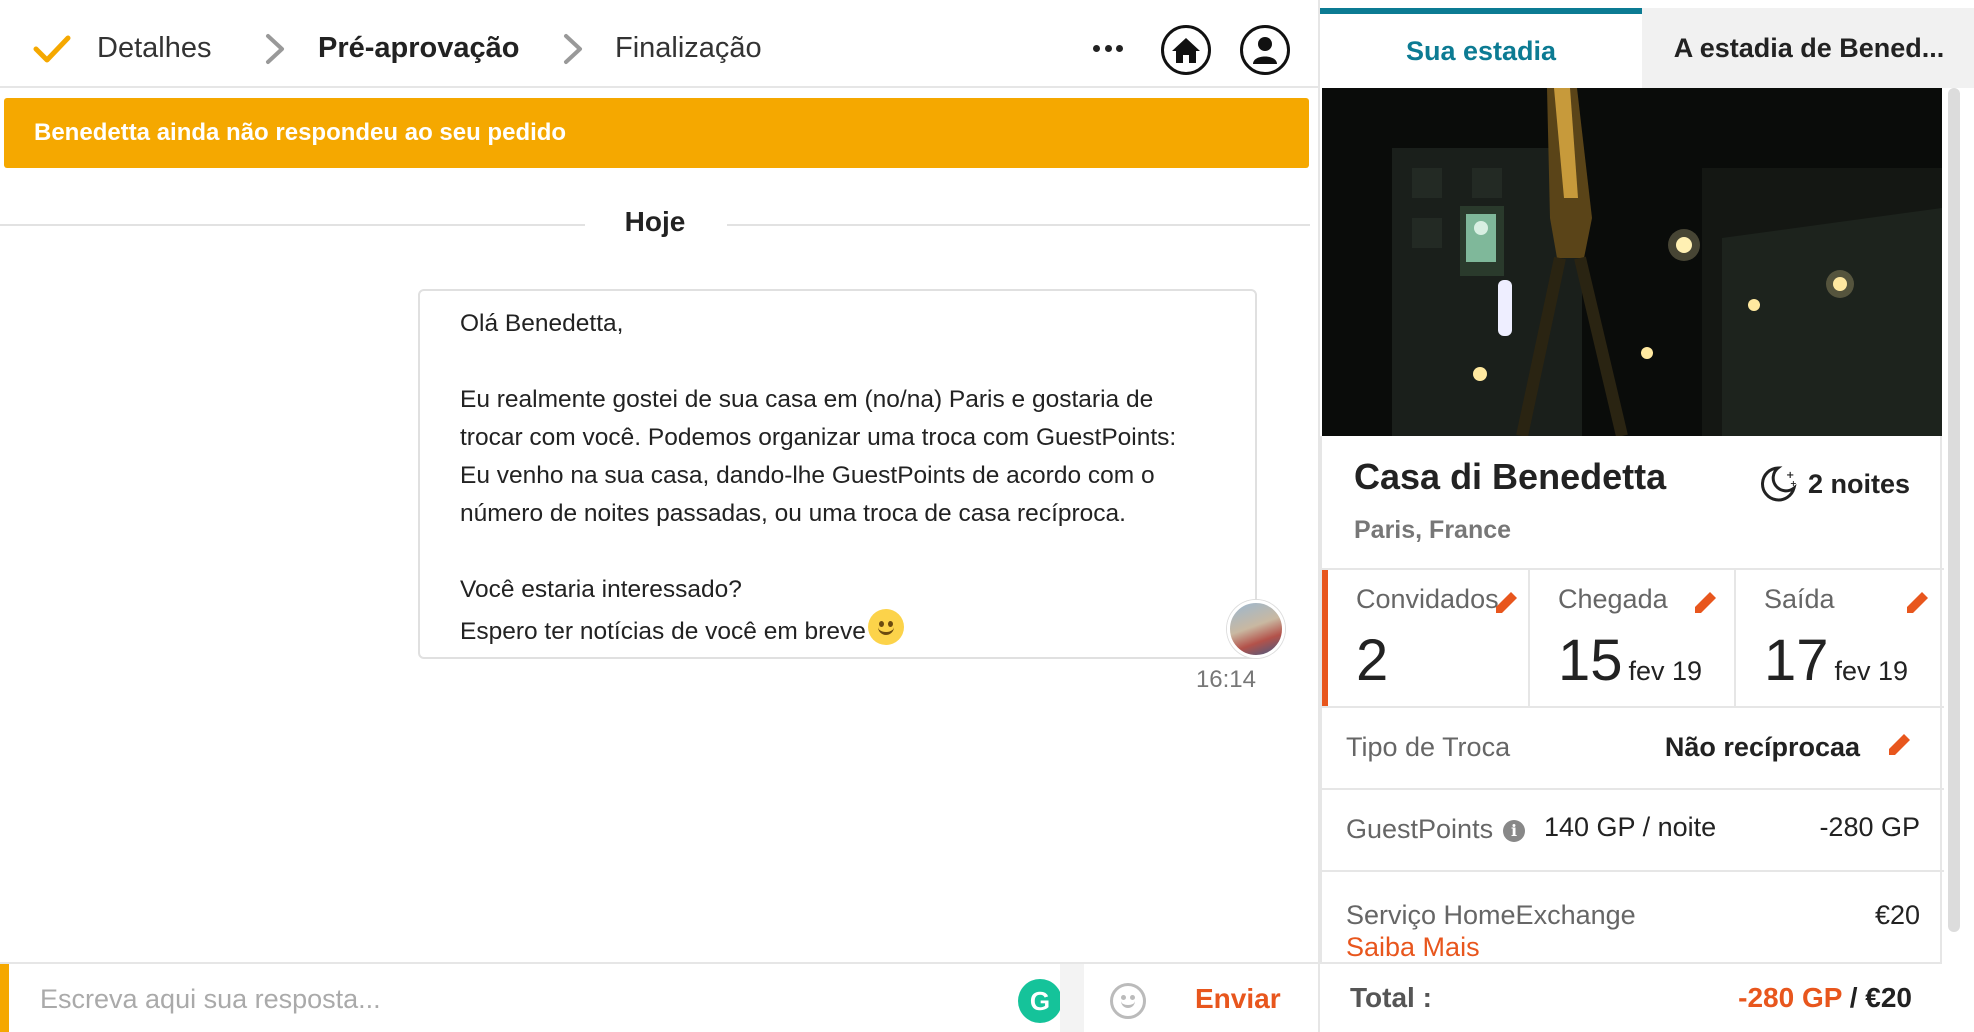 The height and width of the screenshot is (1032, 1974). What do you see at coordinates (1762, 747) in the screenshot?
I see `exchange-type-value: Não recíprocaa` at bounding box center [1762, 747].